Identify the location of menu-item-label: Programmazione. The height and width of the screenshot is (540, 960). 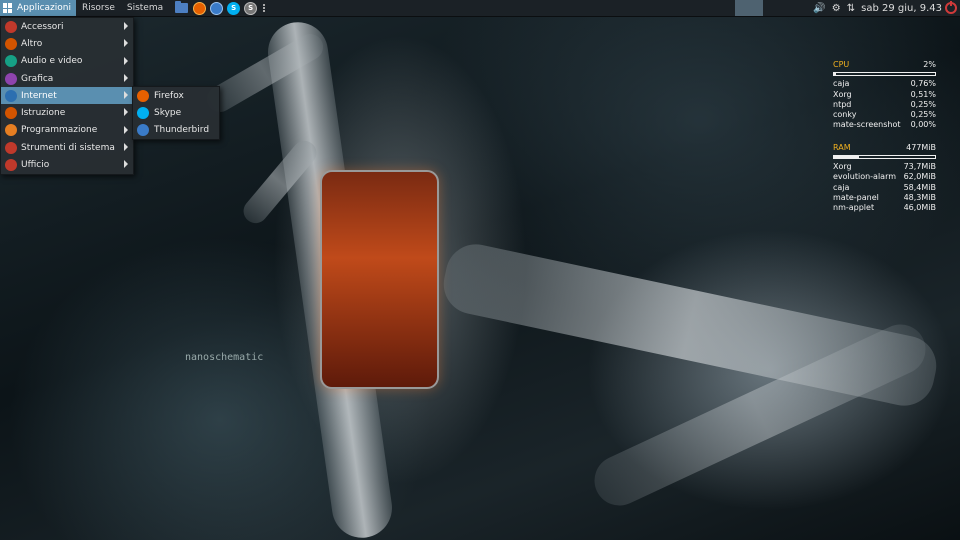
(59, 130).